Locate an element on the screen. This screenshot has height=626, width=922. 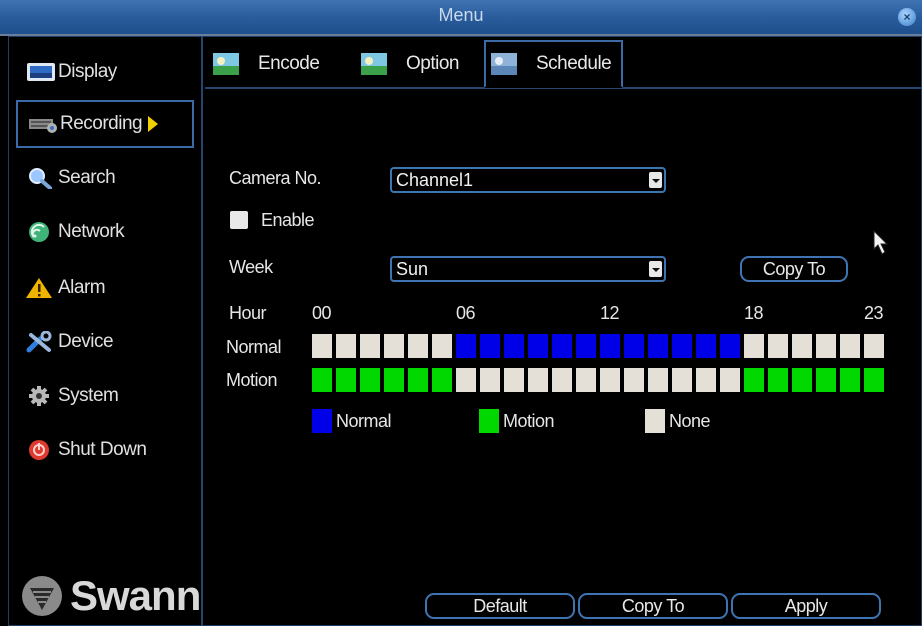
sidebar-item-recording: Recording is located at coordinates (105, 124).